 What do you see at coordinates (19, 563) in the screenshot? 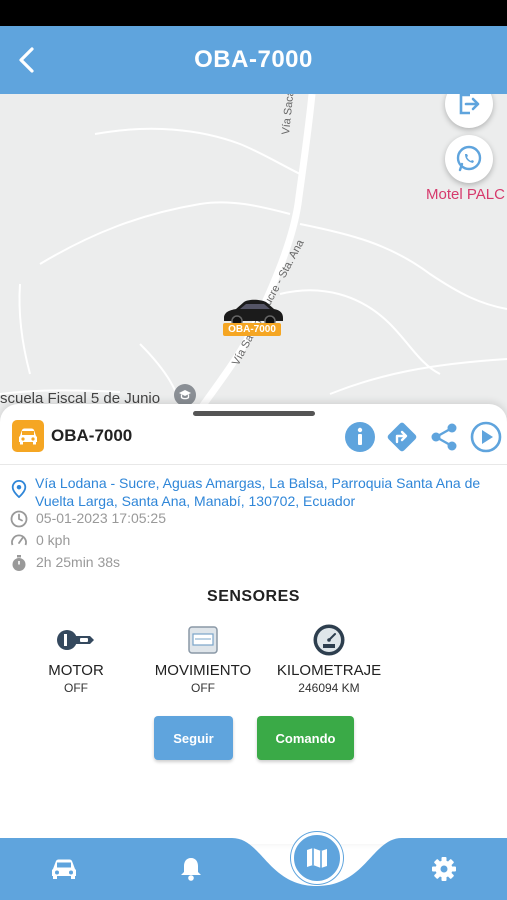
I see `stopwatch-icon` at bounding box center [19, 563].